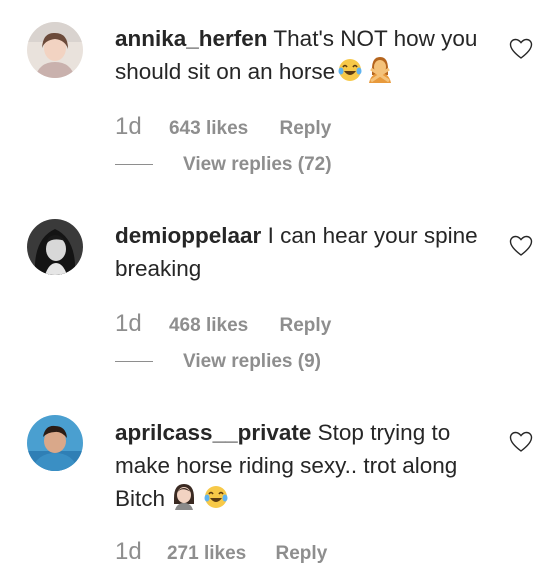 This screenshot has width=542, height=582. Describe the element at coordinates (213, 432) in the screenshot. I see `comment-username: aprilcass__private` at that location.